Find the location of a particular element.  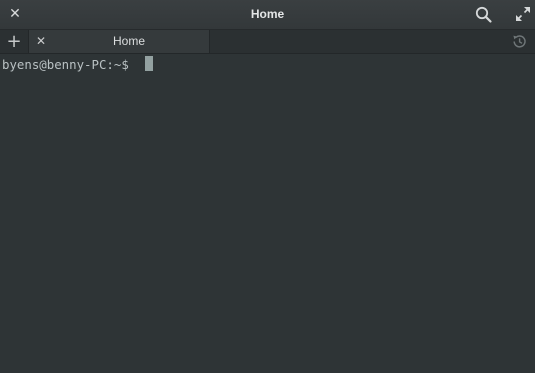

window-title: Home is located at coordinates (267, 14).